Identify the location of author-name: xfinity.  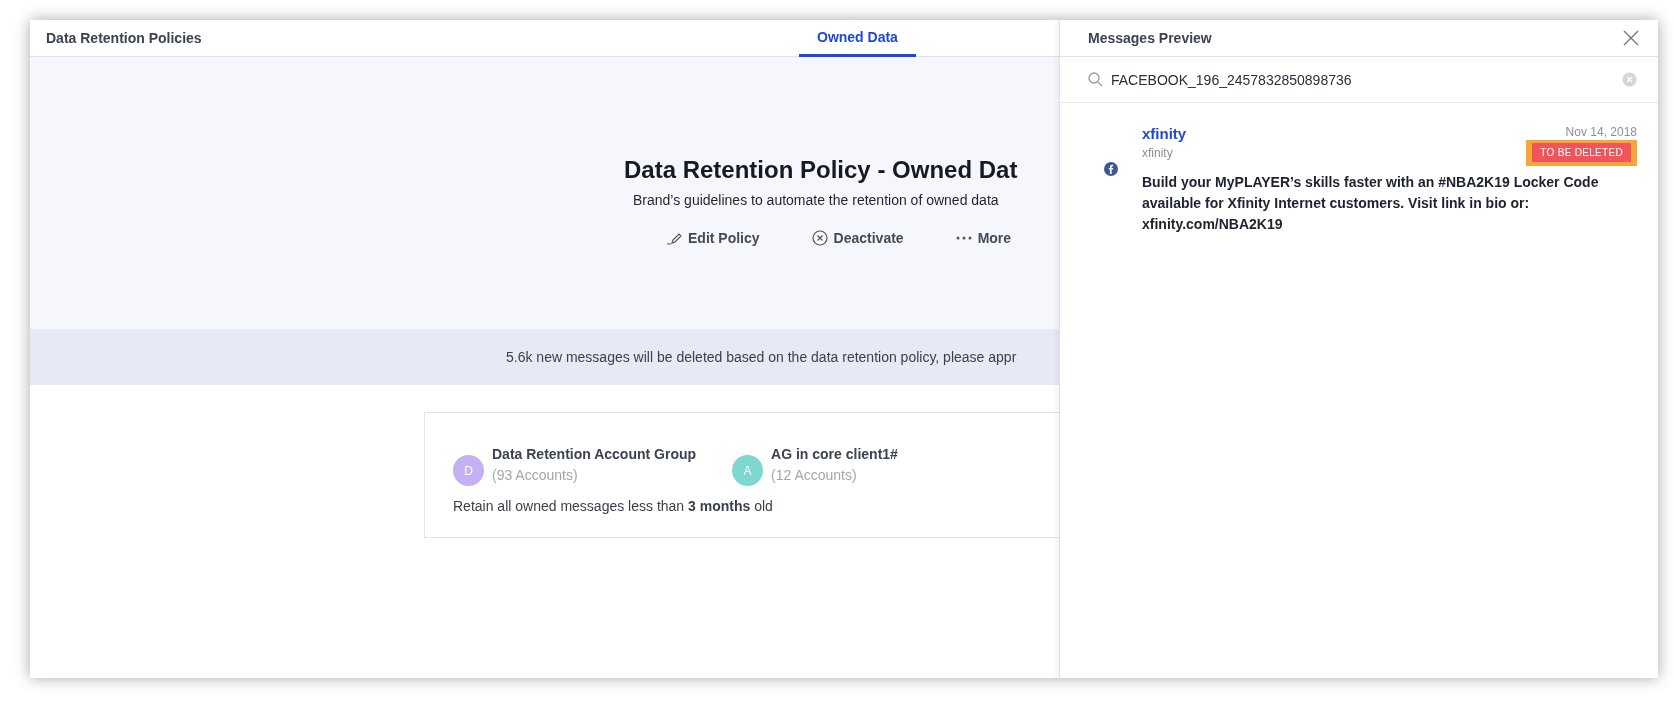
(1164, 133).